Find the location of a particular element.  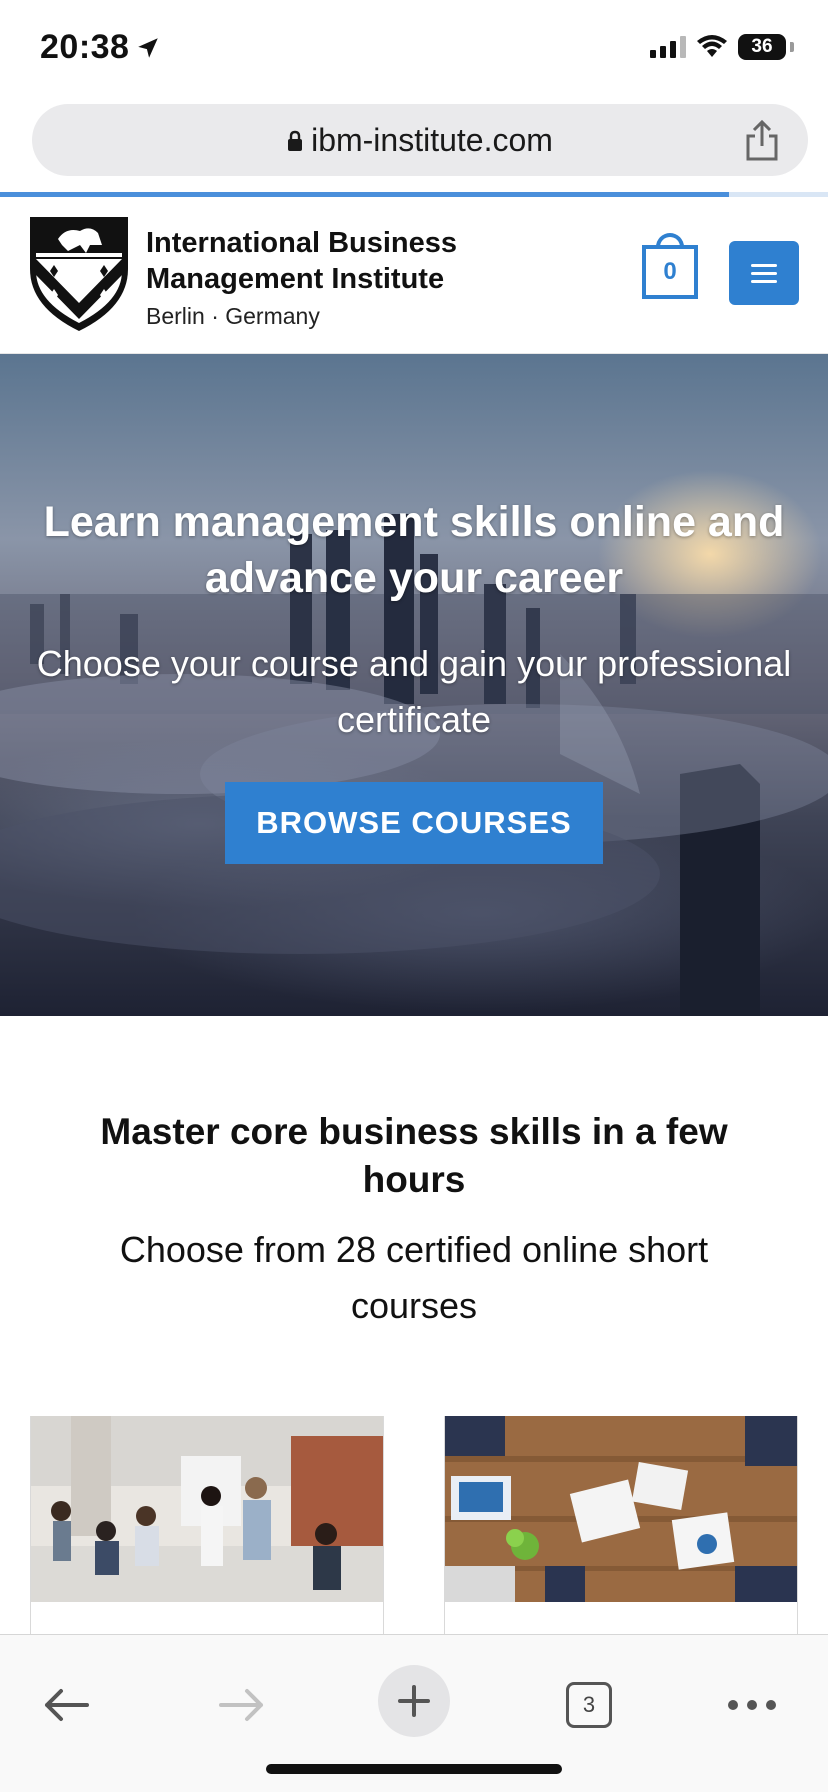

tab-count: 3 is located at coordinates (589, 1704).